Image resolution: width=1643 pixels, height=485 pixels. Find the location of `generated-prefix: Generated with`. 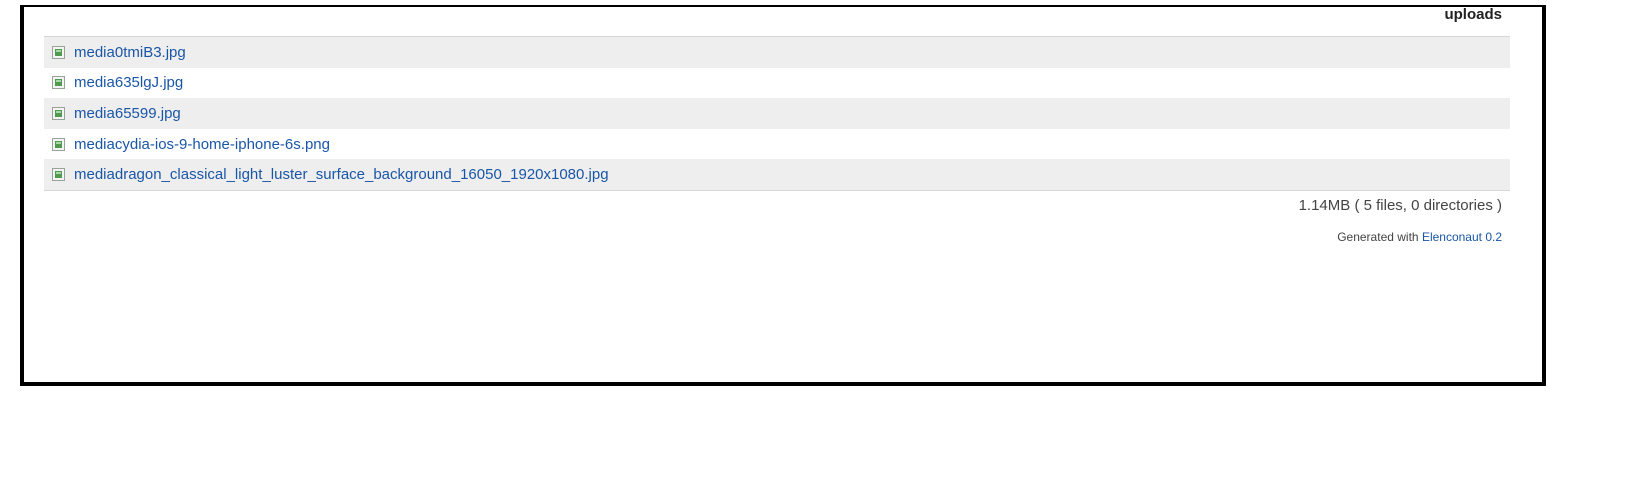

generated-prefix: Generated with is located at coordinates (1378, 237).